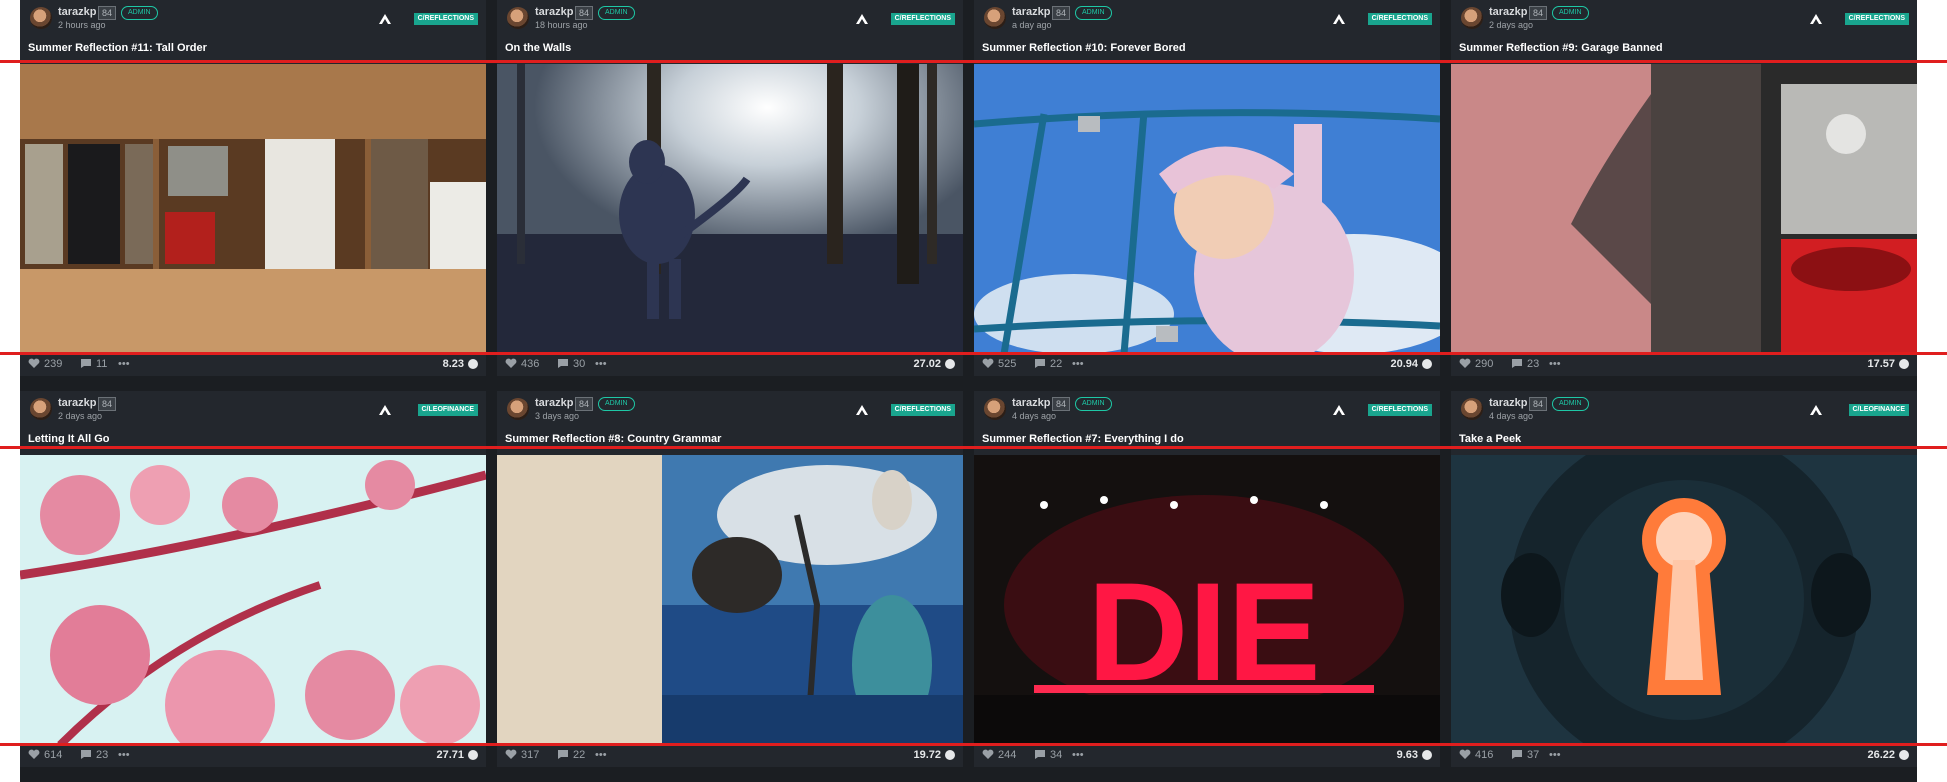 The width and height of the screenshot is (1947, 782). What do you see at coordinates (1084, 48) in the screenshot?
I see `post-title: Summer Reflection #10: Forever Bored` at bounding box center [1084, 48].